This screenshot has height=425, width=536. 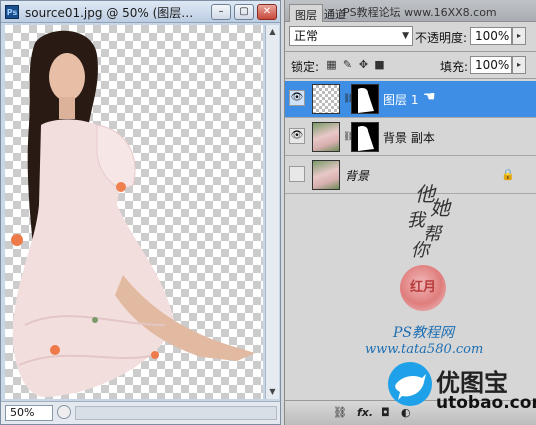 What do you see at coordinates (357, 175) in the screenshot?
I see `layer-name: 背景` at bounding box center [357, 175].